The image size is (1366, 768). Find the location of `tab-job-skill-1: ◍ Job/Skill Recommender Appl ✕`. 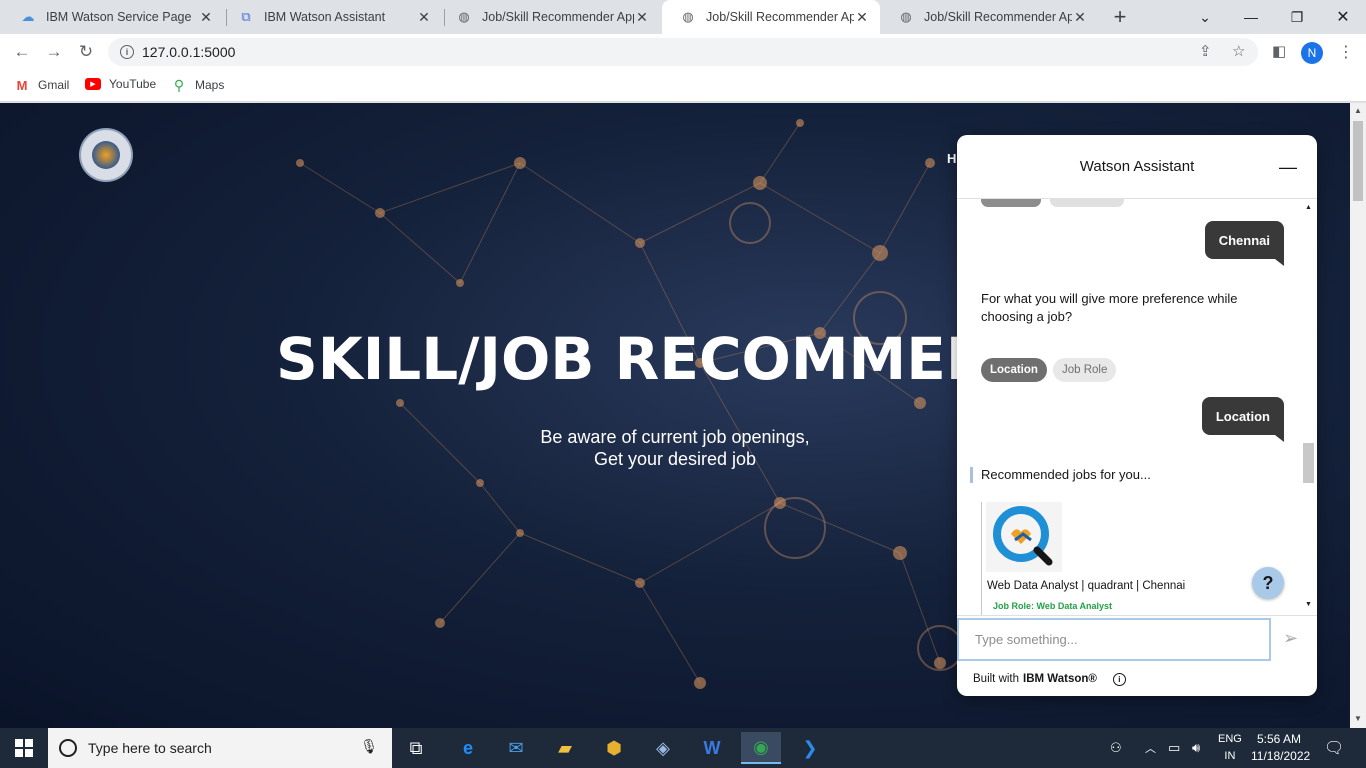

tab-job-skill-1: ◍ Job/Skill Recommender Appl ✕ is located at coordinates (549, 17).